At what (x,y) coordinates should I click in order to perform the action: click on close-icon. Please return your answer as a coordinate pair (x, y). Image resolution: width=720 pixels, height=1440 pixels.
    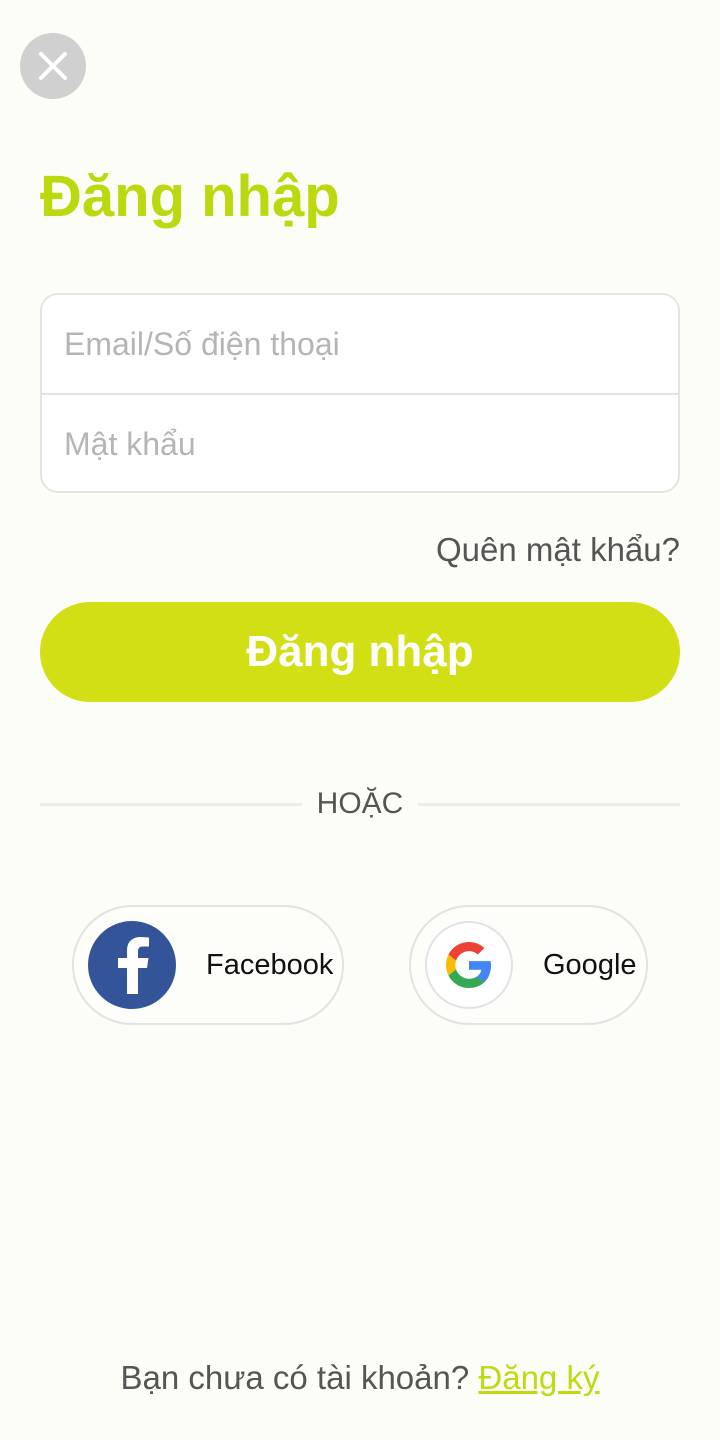
    Looking at the image, I should click on (53, 66).